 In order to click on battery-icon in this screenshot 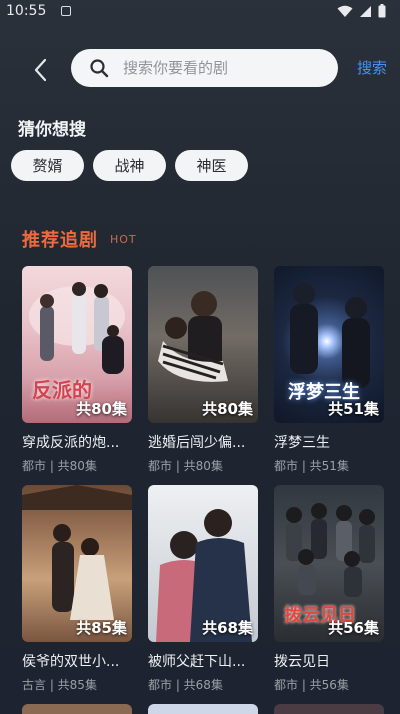, I will do `click(382, 11)`.